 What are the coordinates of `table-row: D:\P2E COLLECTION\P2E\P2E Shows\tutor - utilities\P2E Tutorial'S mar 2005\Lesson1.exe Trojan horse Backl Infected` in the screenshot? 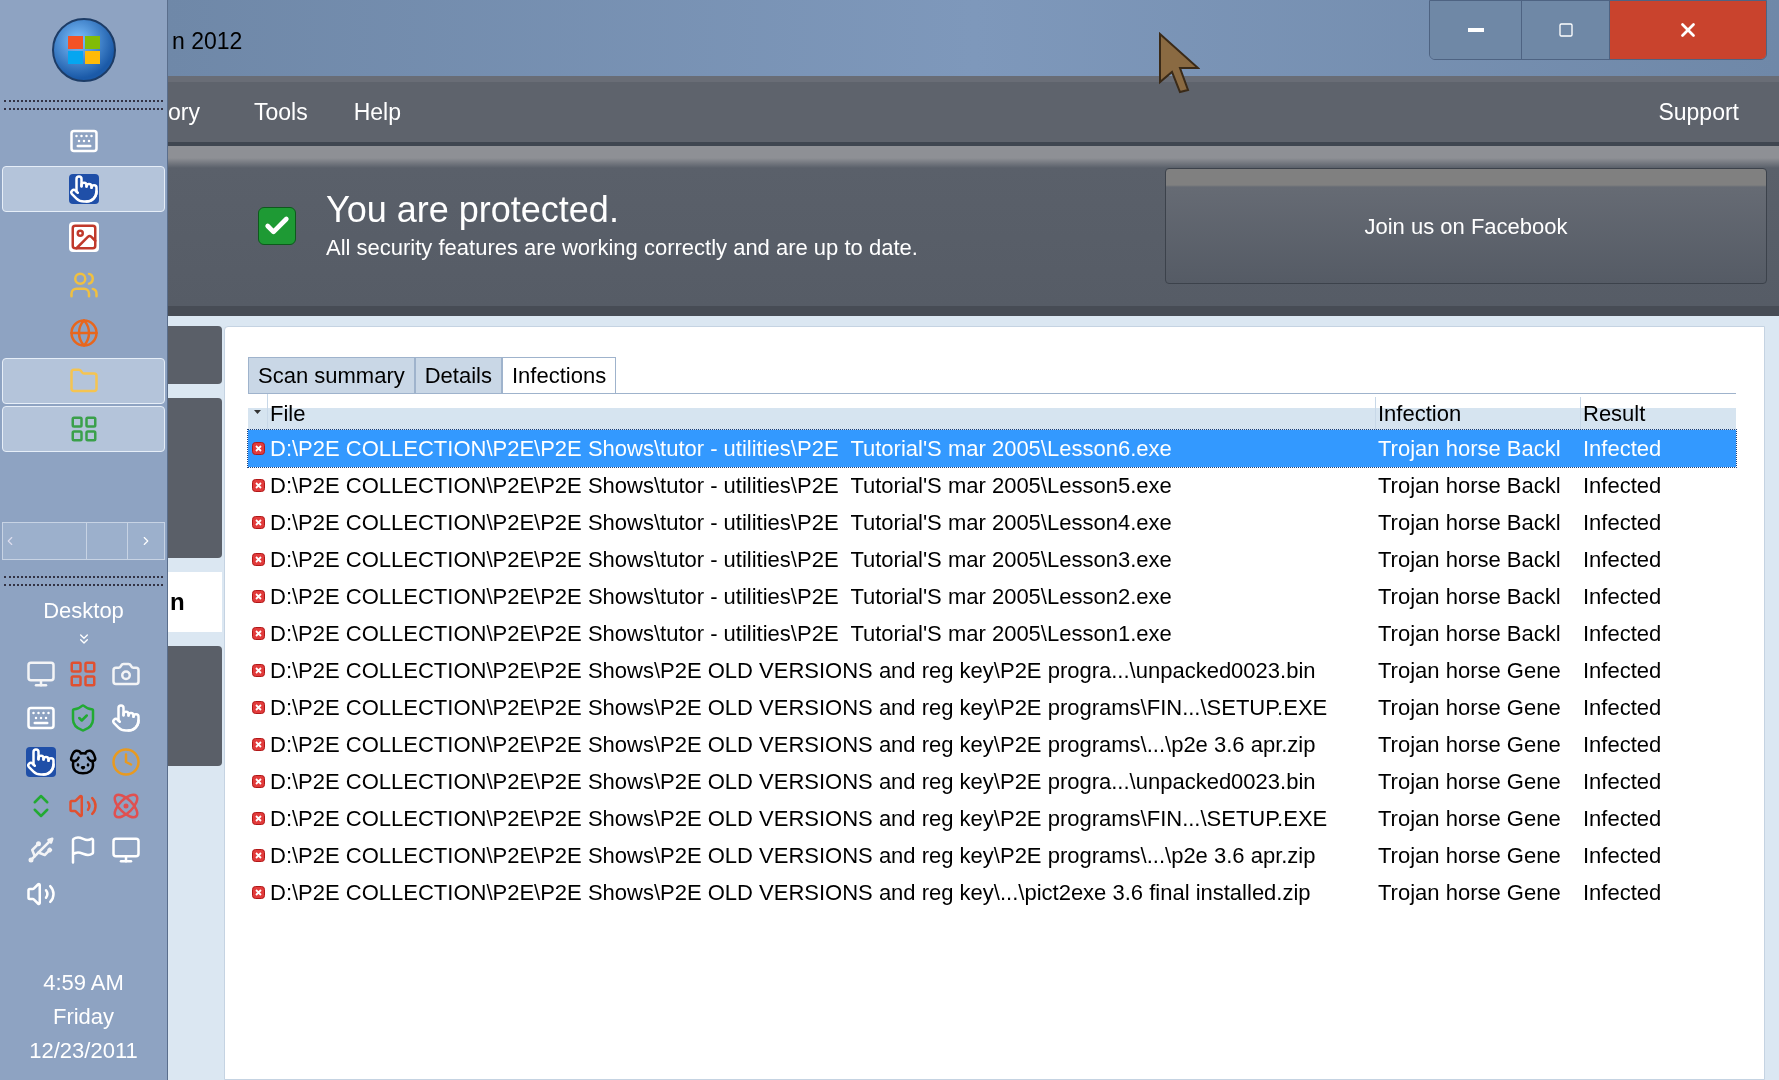 It's located at (992, 633).